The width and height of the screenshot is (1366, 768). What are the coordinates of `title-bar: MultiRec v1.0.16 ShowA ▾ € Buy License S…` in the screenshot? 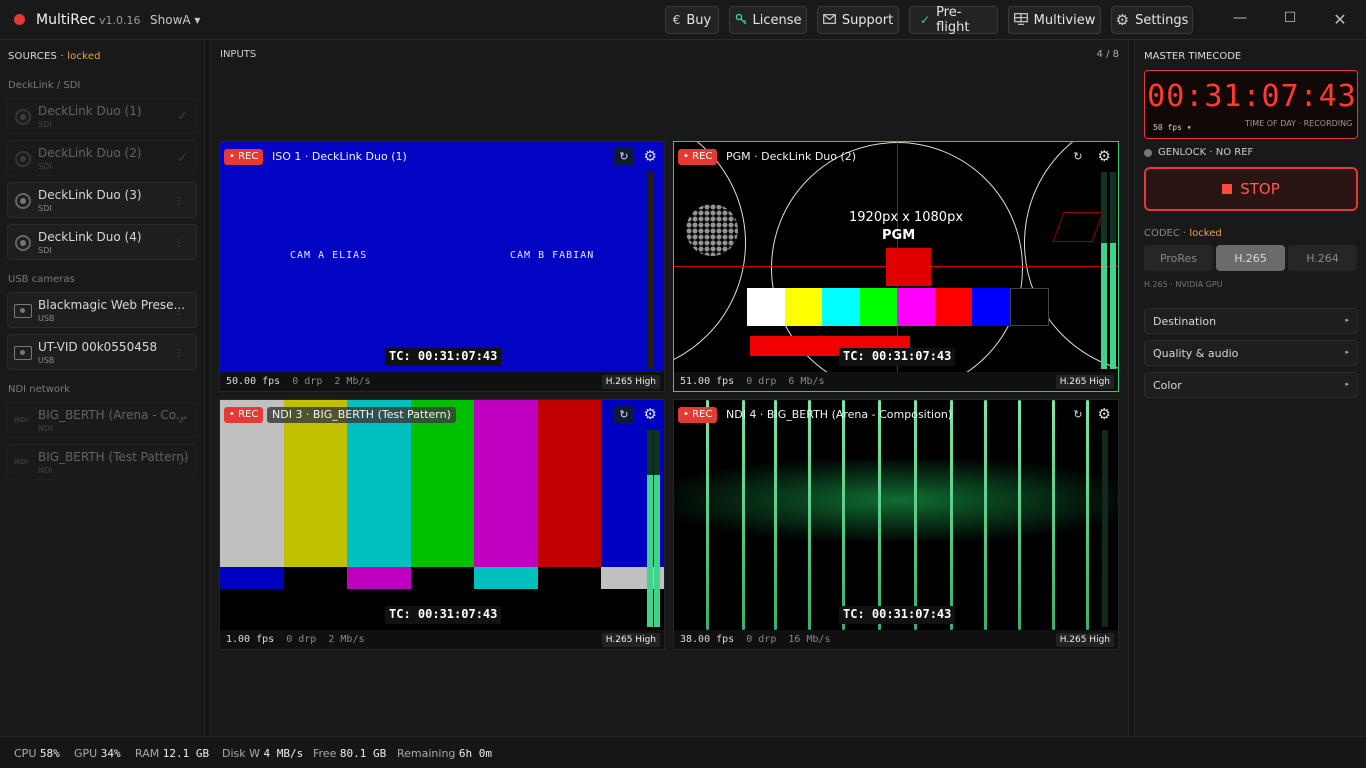 It's located at (683, 20).